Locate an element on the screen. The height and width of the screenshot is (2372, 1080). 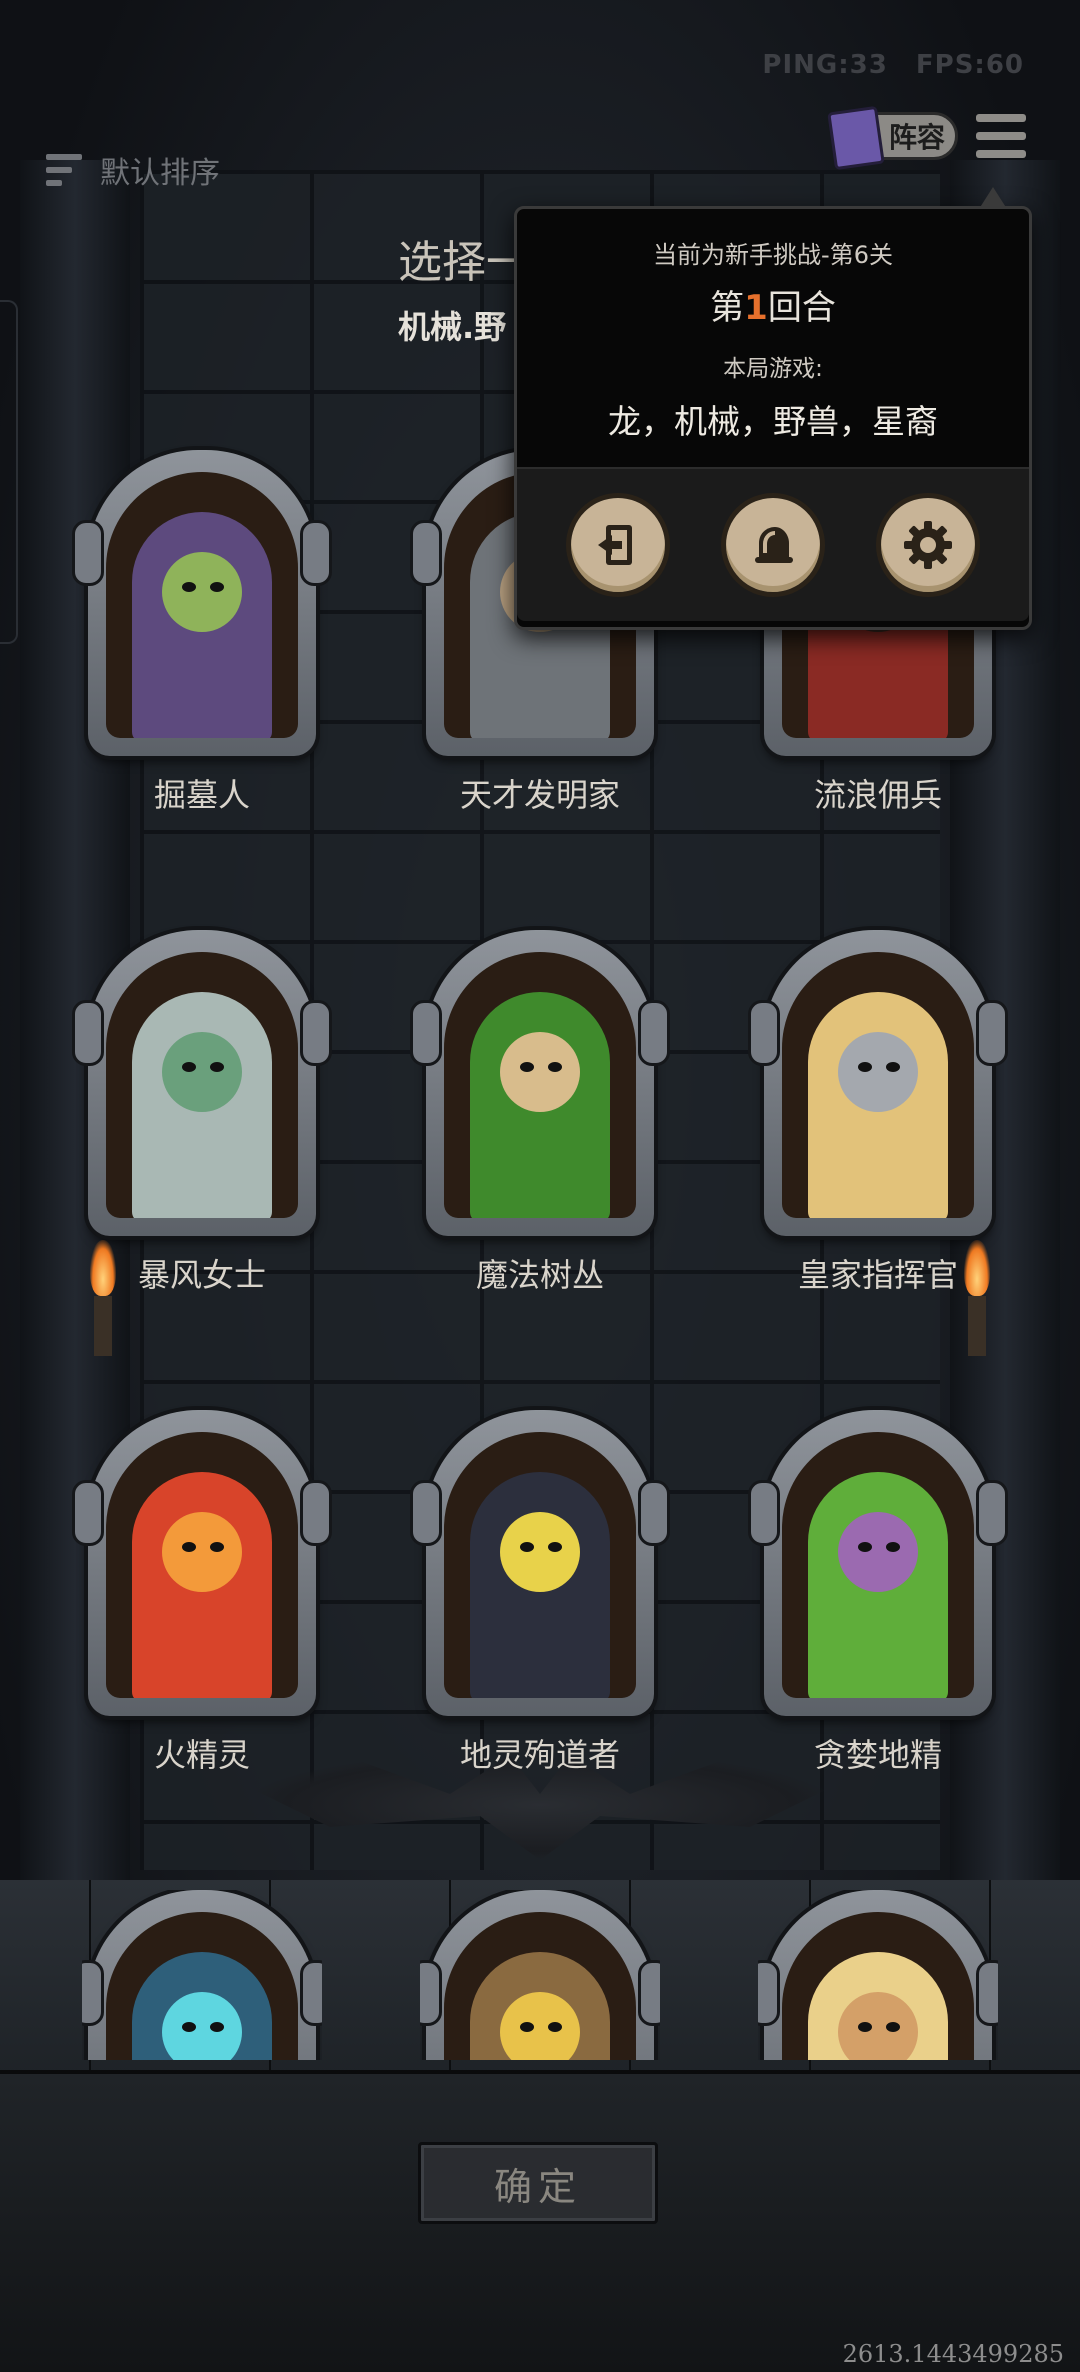
lineup-label: 阵容 is located at coordinates (916, 137).